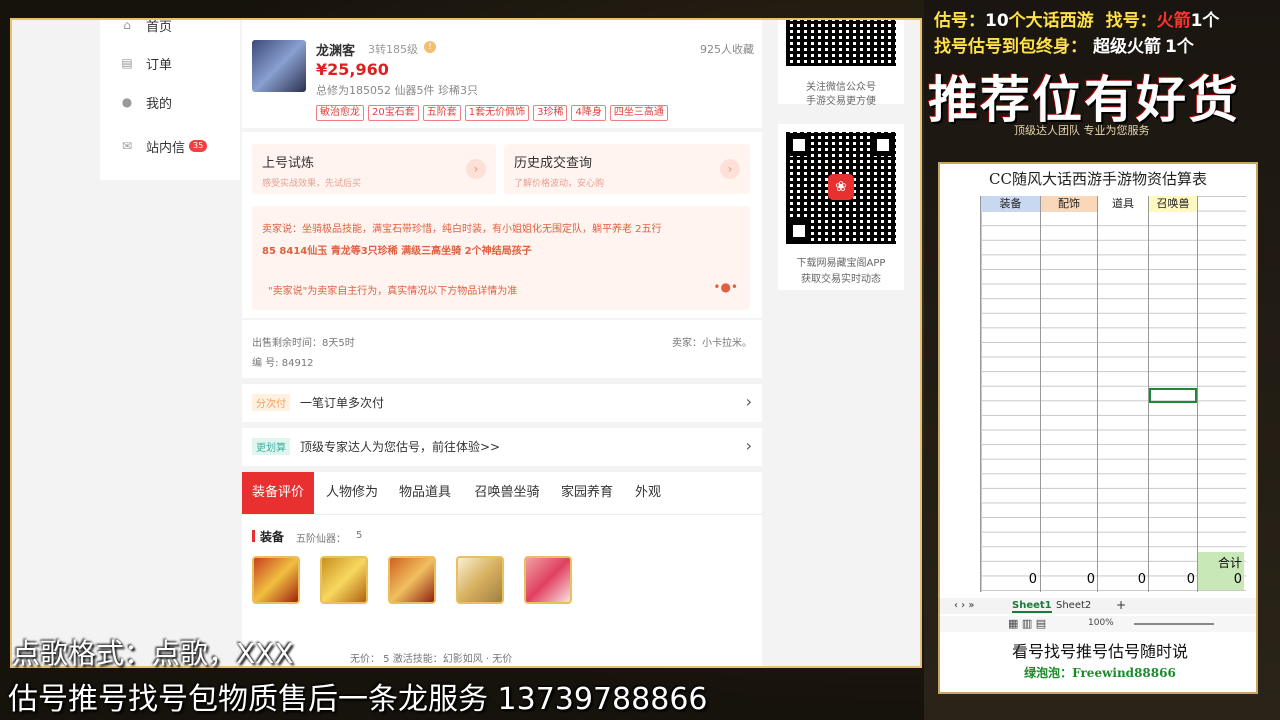  I want to click on header-accessories: 配饰, so click(1069, 204).